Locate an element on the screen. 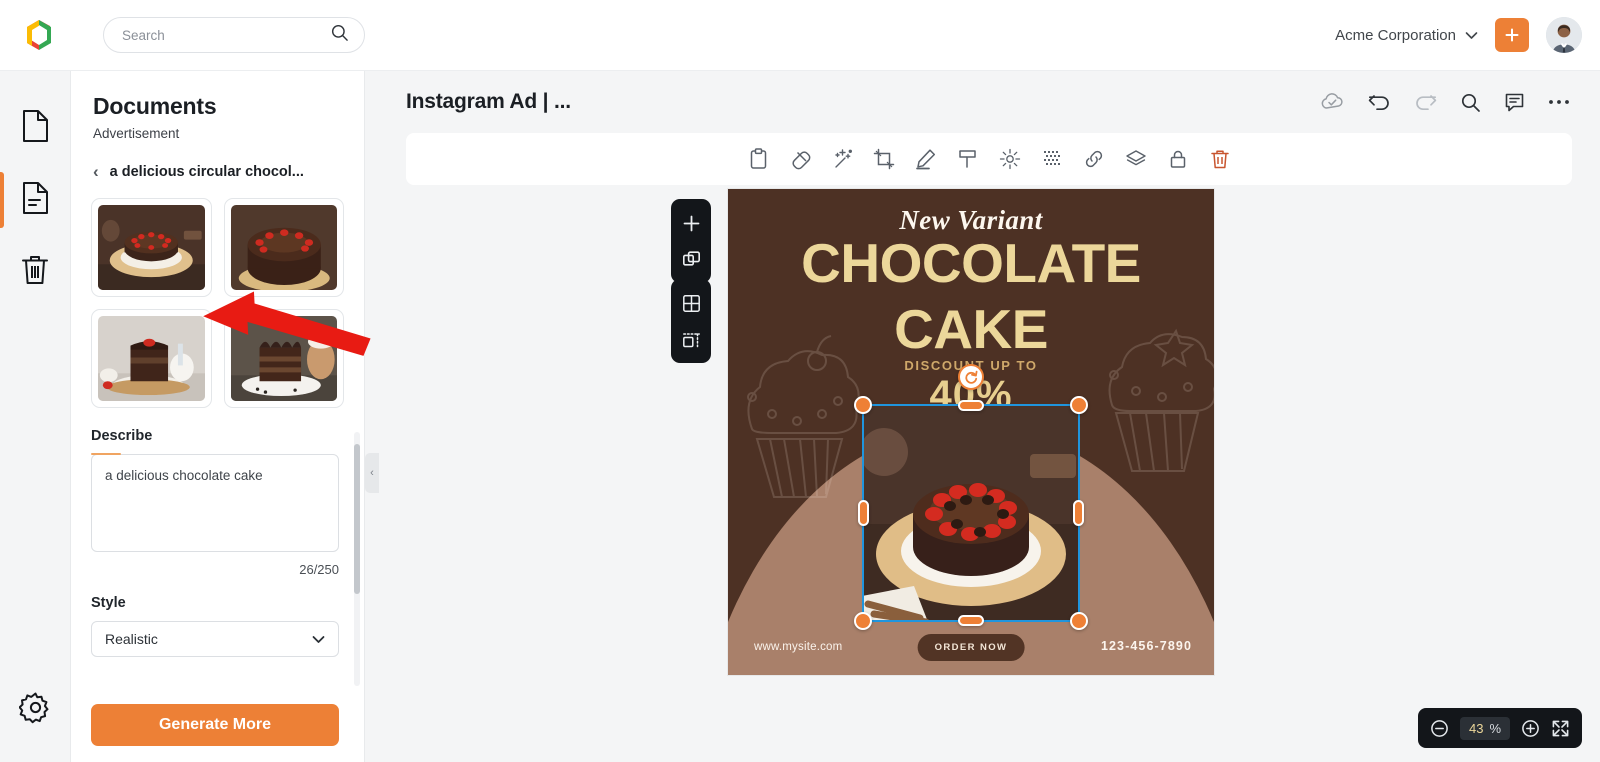 The height and width of the screenshot is (762, 1600). style-label: Style is located at coordinates (108, 603).